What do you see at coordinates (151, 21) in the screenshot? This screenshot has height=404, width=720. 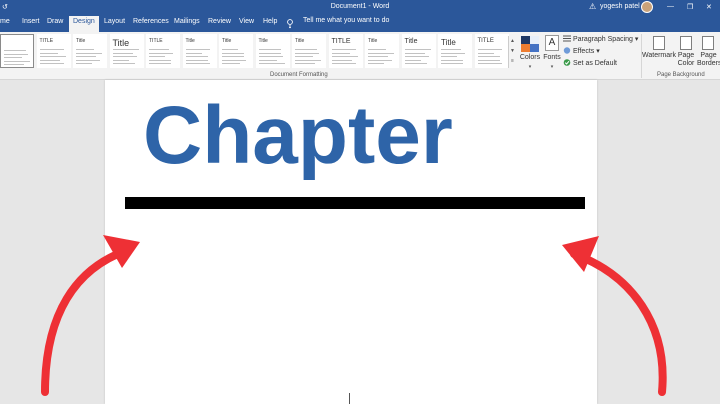 I see `tab-references: References` at bounding box center [151, 21].